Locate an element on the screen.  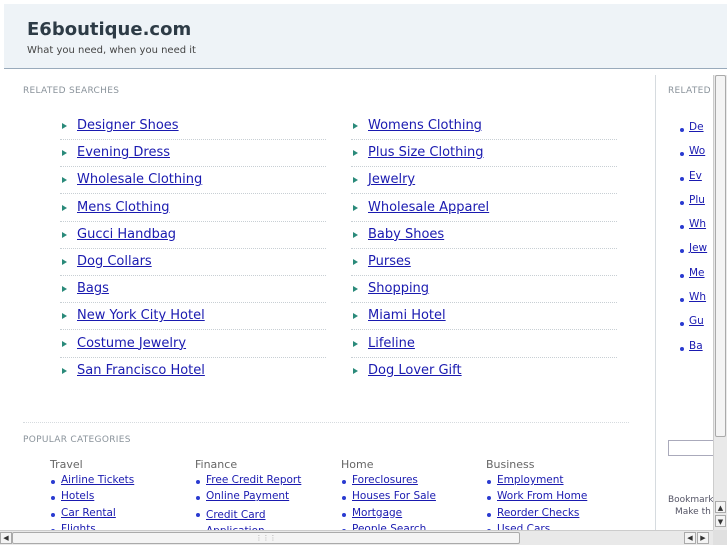
section-divider is located at coordinates (326, 422).